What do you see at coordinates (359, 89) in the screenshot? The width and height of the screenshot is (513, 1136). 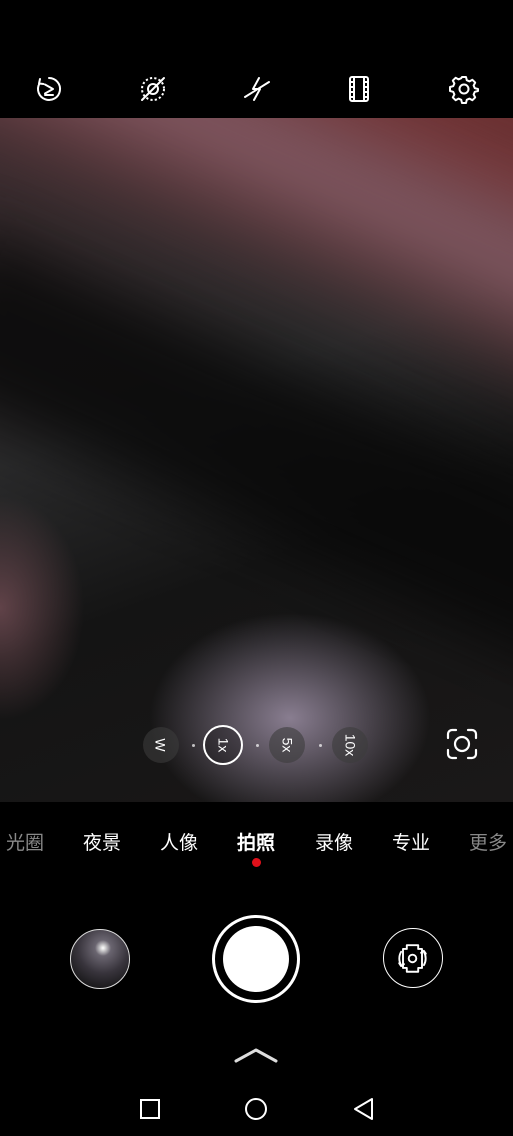 I see `aspect-ratio-icon` at bounding box center [359, 89].